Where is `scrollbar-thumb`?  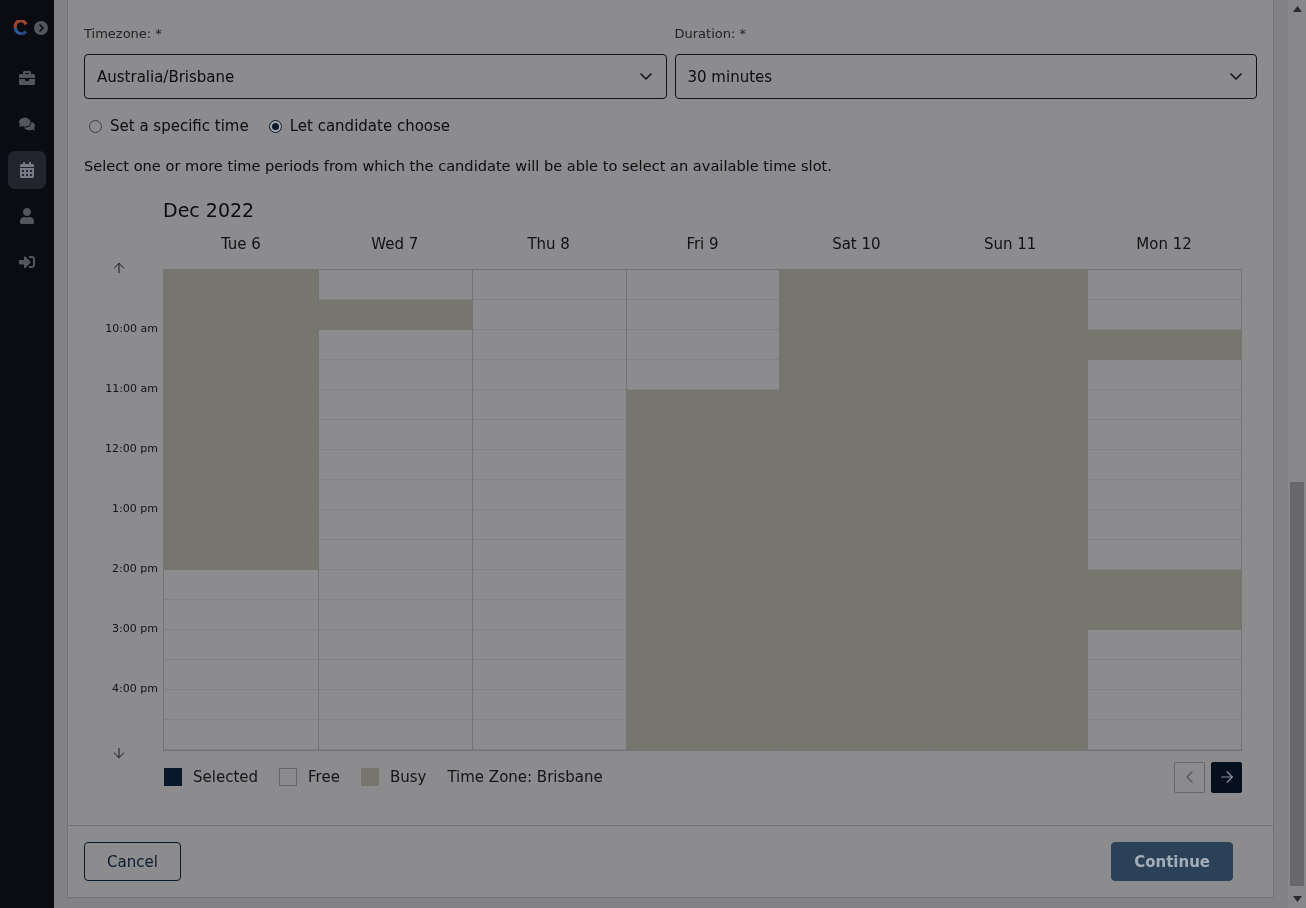
scrollbar-thumb is located at coordinates (1297, 684).